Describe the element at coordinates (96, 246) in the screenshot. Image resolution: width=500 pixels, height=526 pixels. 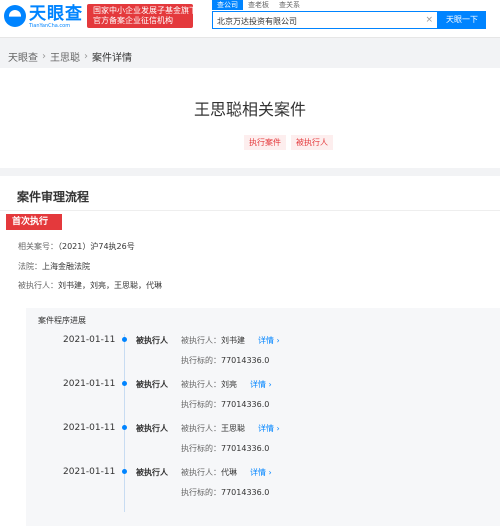
I see `case-number: （2021）沪74执26号` at that location.